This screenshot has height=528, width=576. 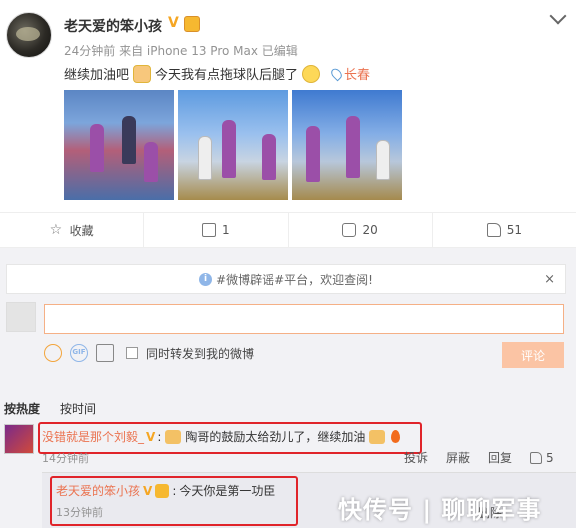 What do you see at coordinates (19, 439) in the screenshot?
I see `commenter-avatar` at bounding box center [19, 439].